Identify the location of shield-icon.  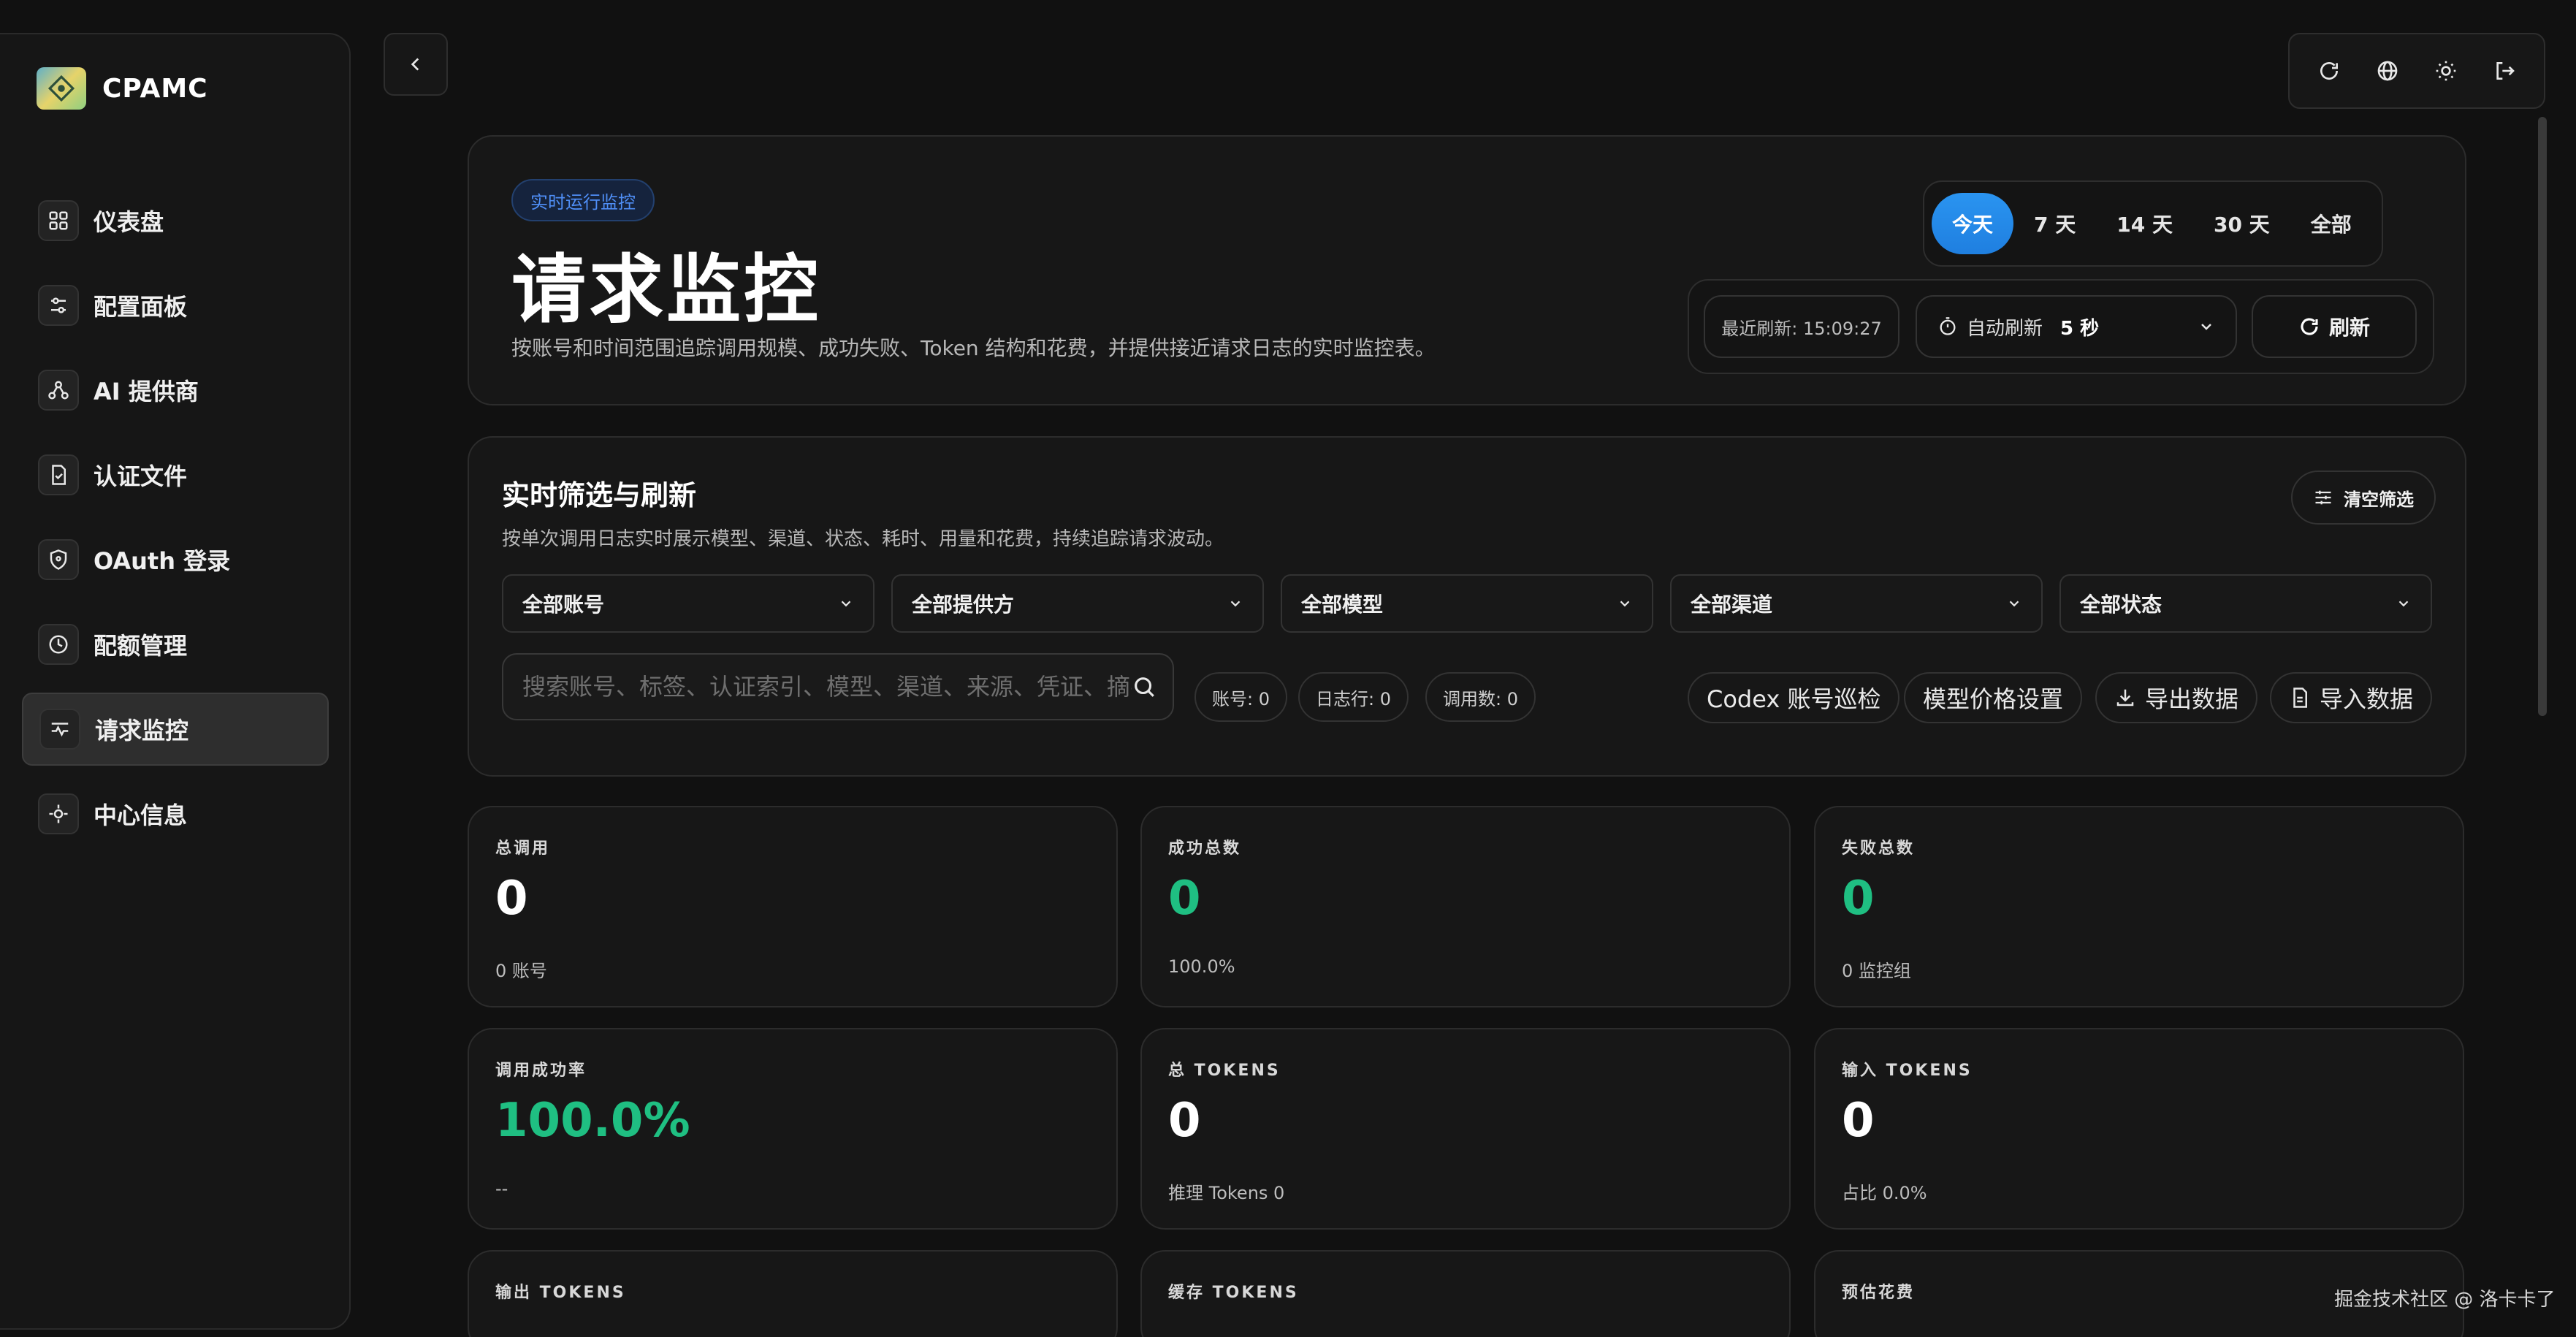
(59, 559).